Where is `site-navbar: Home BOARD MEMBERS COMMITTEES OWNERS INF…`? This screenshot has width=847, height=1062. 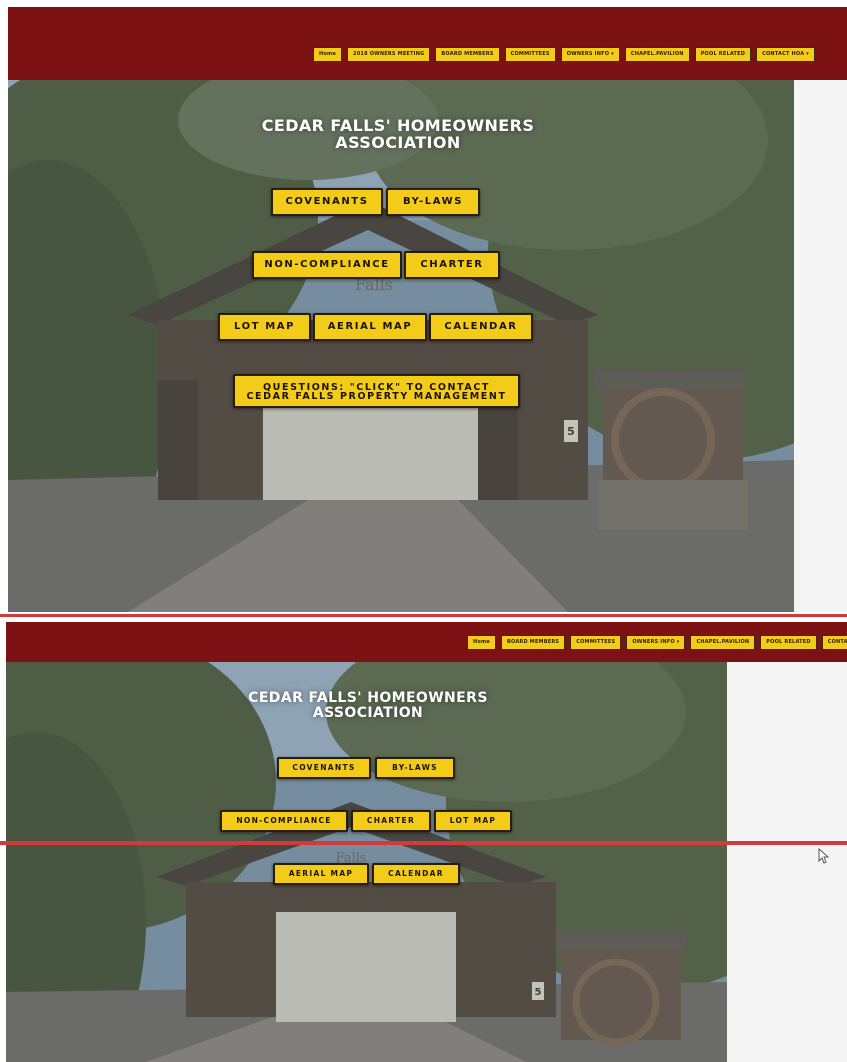
site-navbar: Home BOARD MEMBERS COMMITTEES OWNERS INF… is located at coordinates (426, 642).